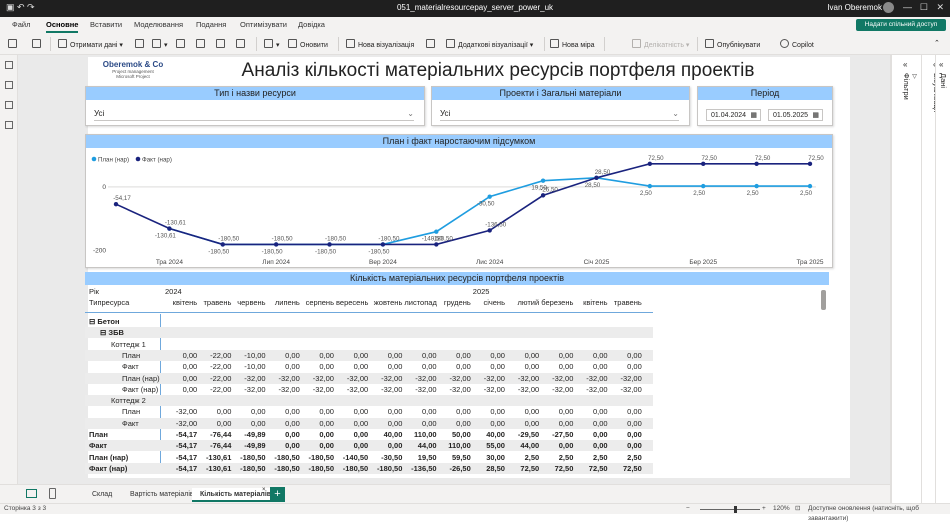  What do you see at coordinates (31, 493) in the screenshot?
I see `desktop-layout-icon` at bounding box center [31, 493].